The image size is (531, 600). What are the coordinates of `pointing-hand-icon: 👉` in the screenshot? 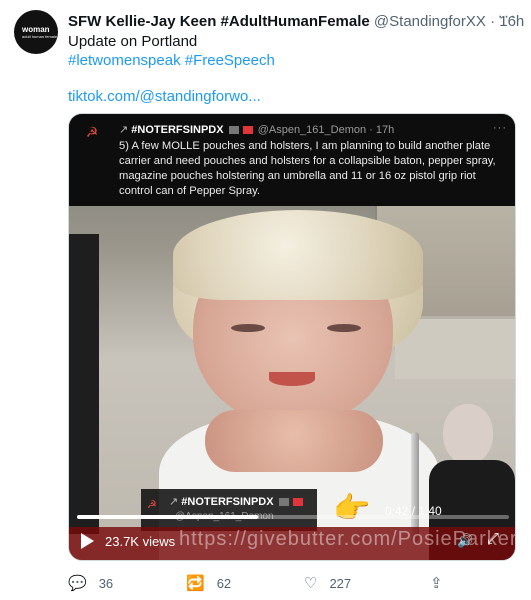 It's located at (352, 508).